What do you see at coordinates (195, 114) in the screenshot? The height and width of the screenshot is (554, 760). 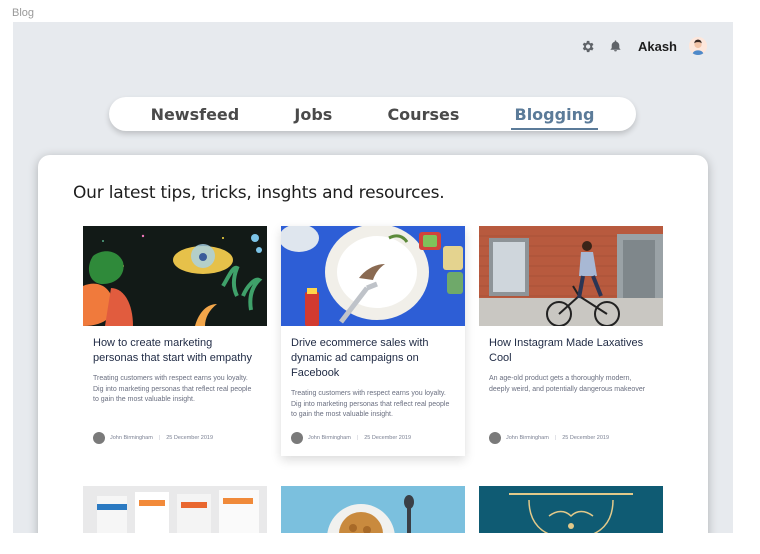 I see `tab-newsfeed: Newsfeed` at bounding box center [195, 114].